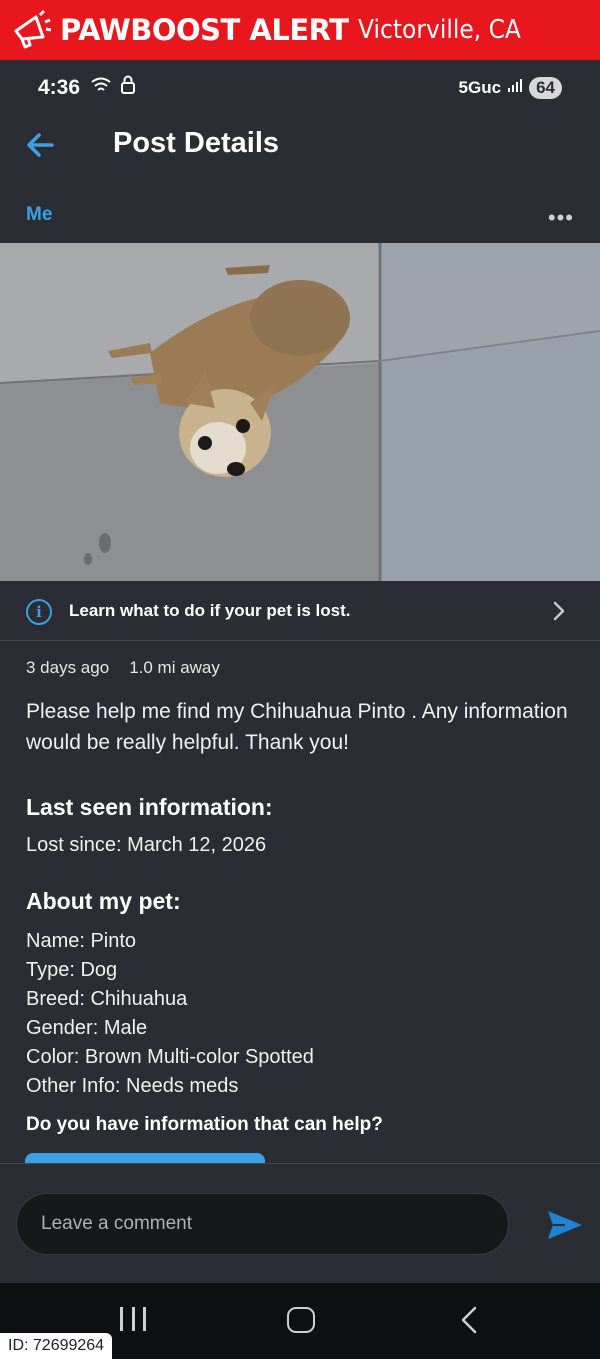 This screenshot has width=600, height=1359. What do you see at coordinates (59, 87) in the screenshot?
I see `status-time: 4:36` at bounding box center [59, 87].